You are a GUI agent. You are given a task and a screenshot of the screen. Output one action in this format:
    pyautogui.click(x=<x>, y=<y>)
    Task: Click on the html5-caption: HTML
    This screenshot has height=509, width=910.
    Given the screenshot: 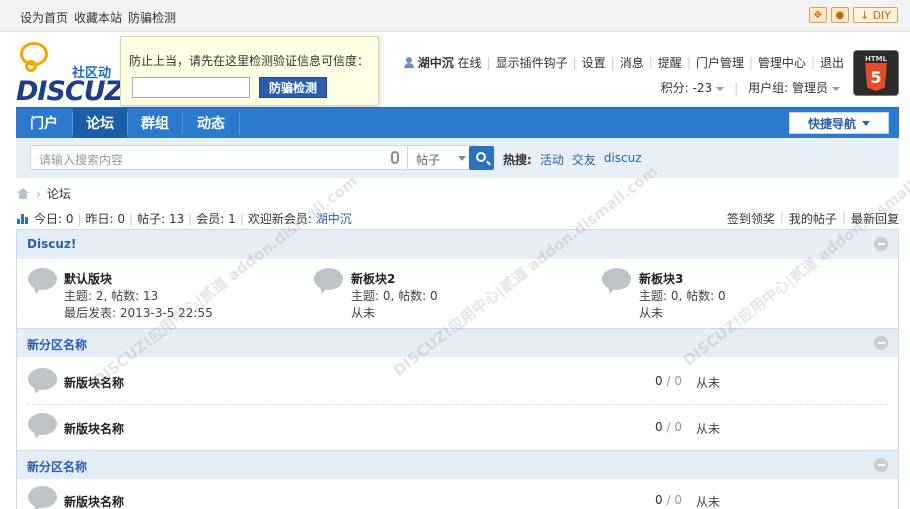 What is the action you would take?
    pyautogui.click(x=876, y=59)
    